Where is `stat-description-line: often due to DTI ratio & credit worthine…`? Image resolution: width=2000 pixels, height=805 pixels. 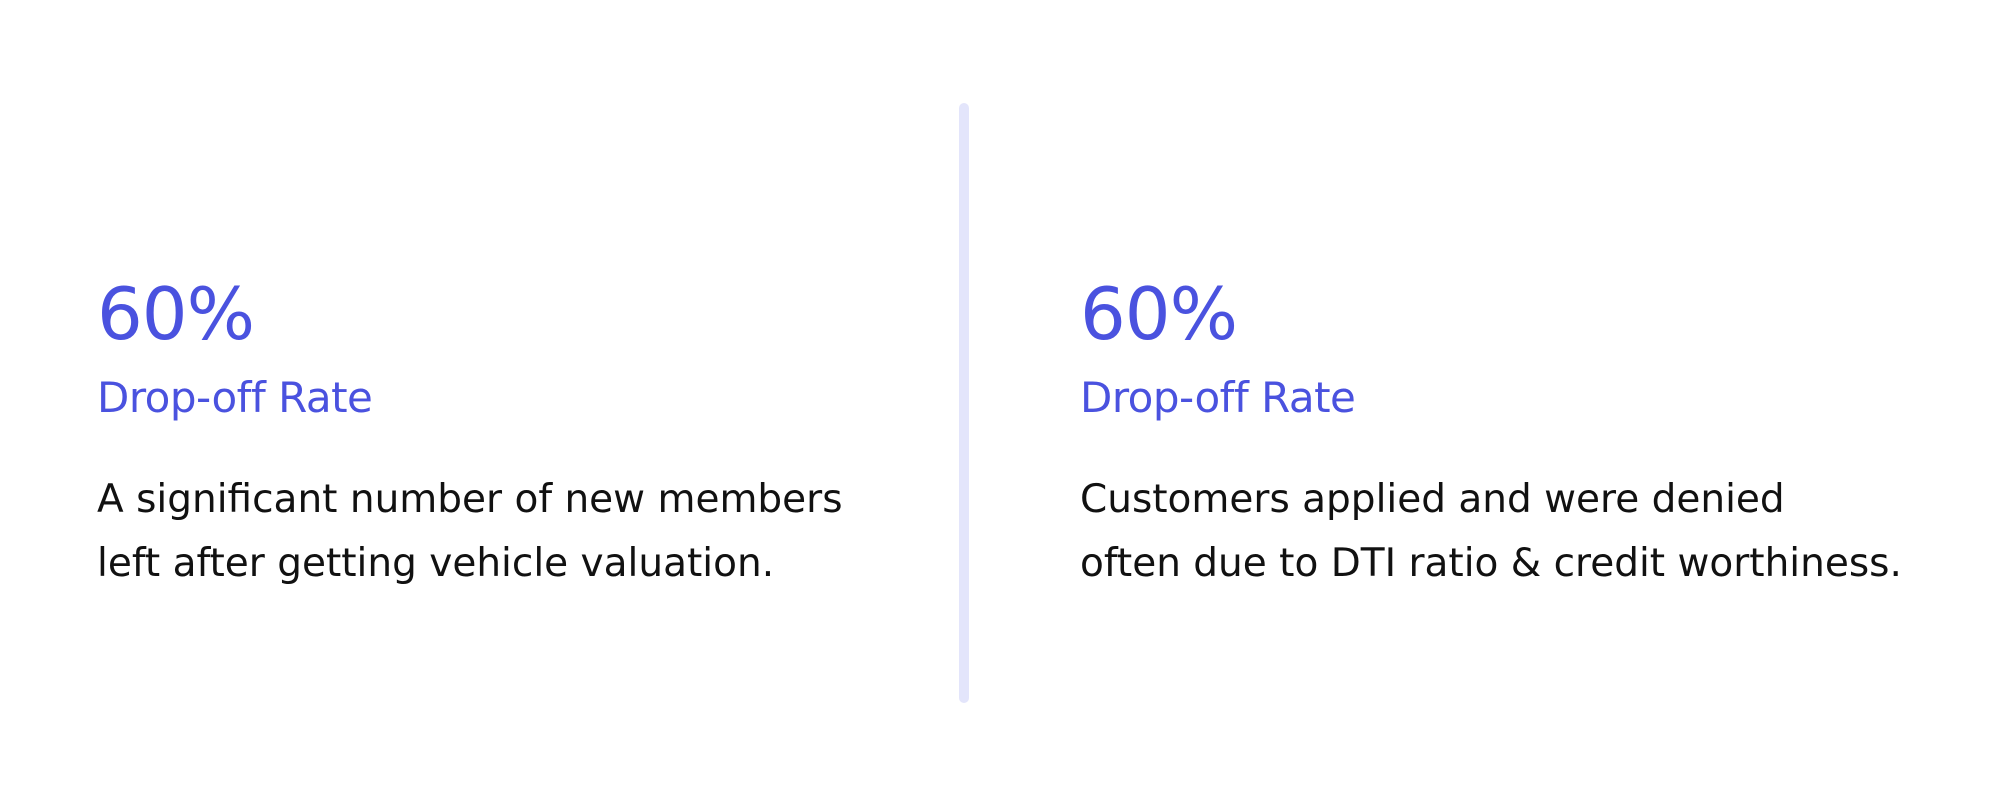
stat-description-line: often due to DTI ratio & credit worthine… is located at coordinates (1491, 563).